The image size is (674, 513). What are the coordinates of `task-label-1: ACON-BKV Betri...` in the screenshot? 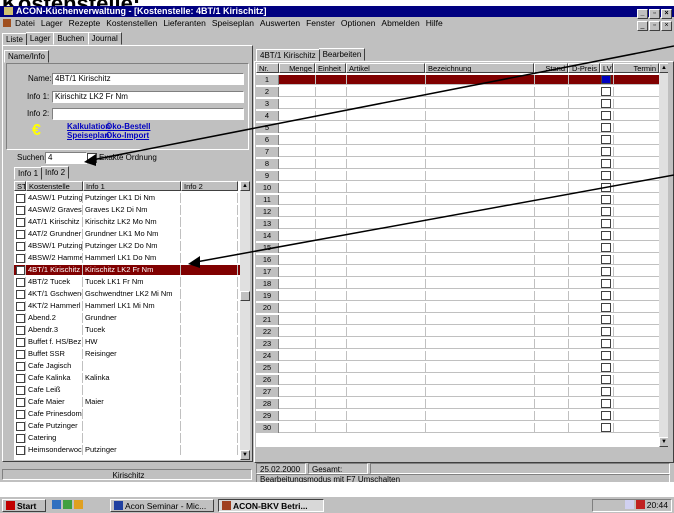 It's located at (270, 506).